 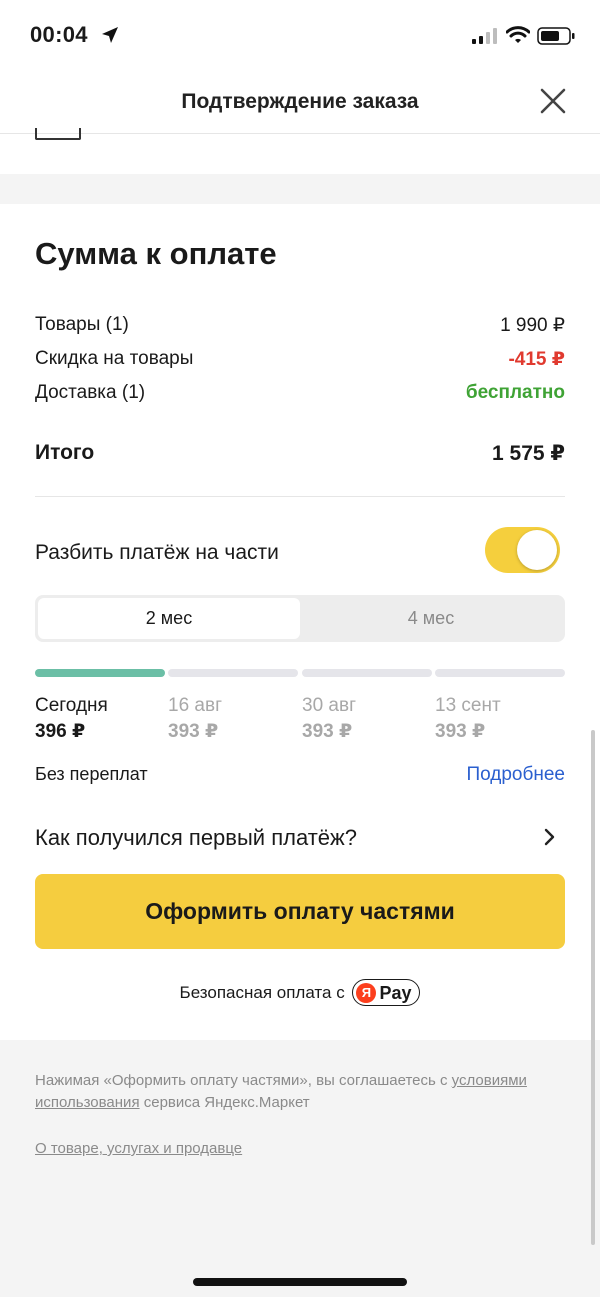 I want to click on toggle-knob, so click(x=537, y=550).